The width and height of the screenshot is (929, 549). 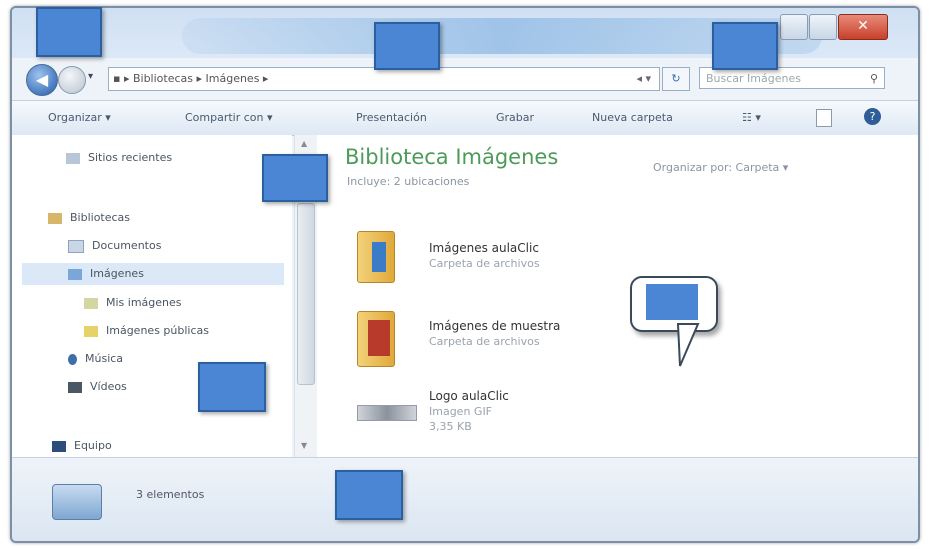 What do you see at coordinates (688, 345) in the screenshot?
I see `speech-bubble-tail` at bounding box center [688, 345].